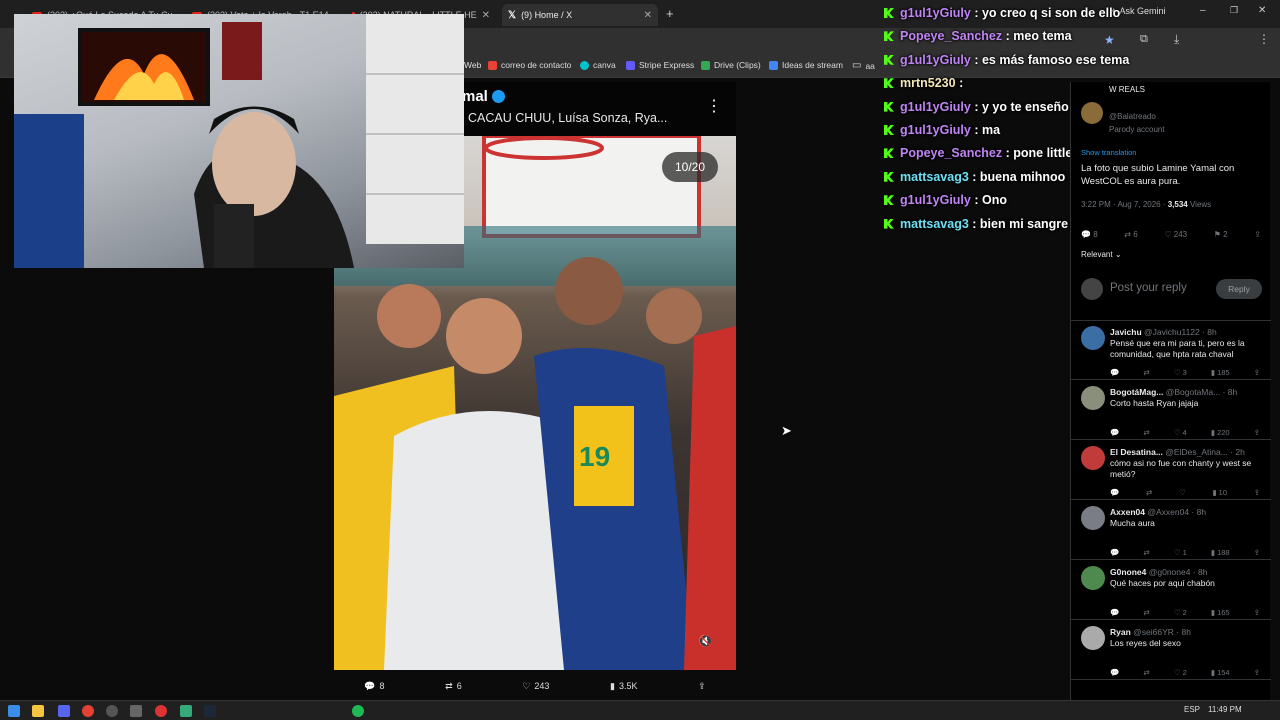  I want to click on reply-submit-button: Reply, so click(1239, 289).